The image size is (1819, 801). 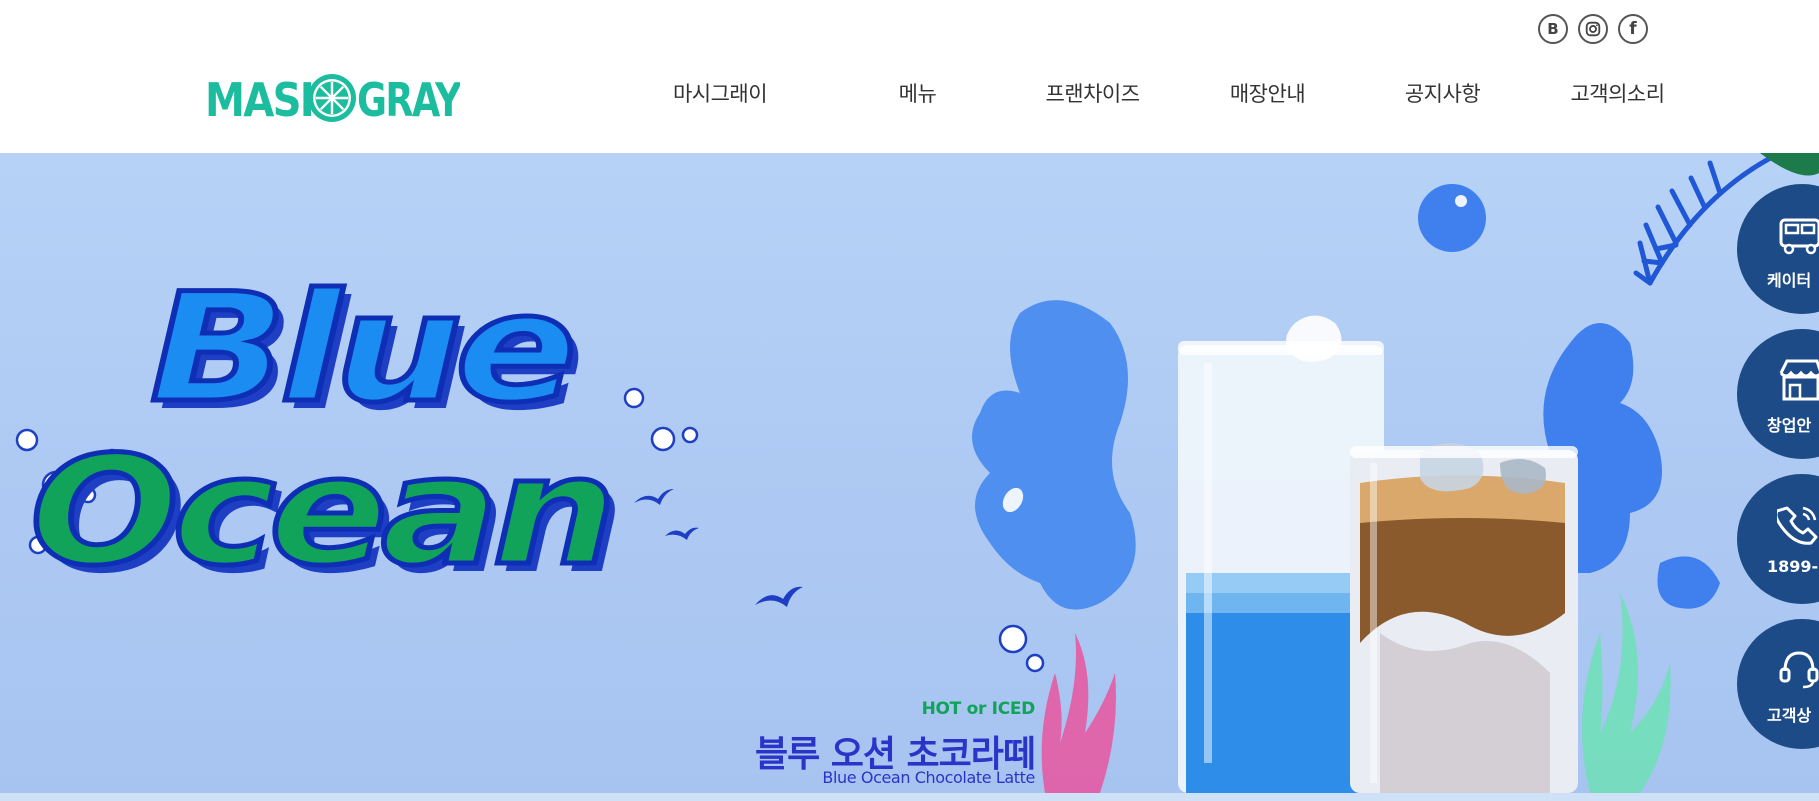 I want to click on store-icon, so click(x=1799, y=380).